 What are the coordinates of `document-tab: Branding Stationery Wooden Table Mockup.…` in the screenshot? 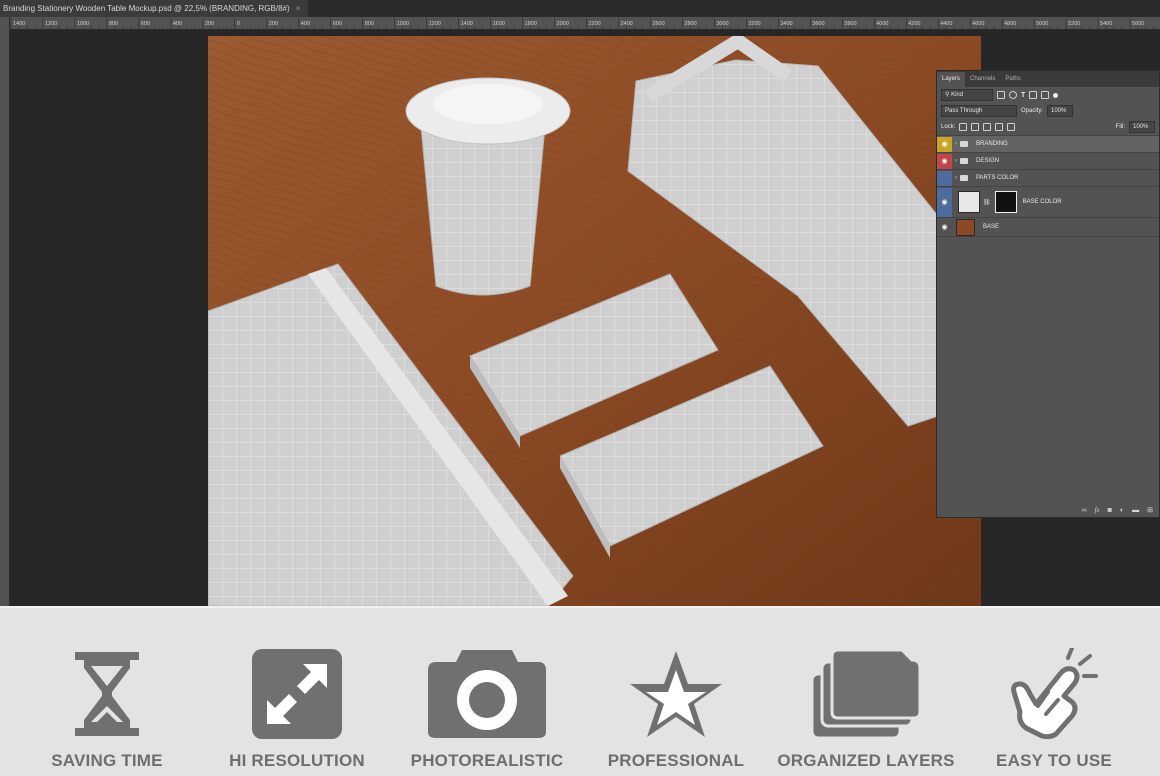 It's located at (154, 8).